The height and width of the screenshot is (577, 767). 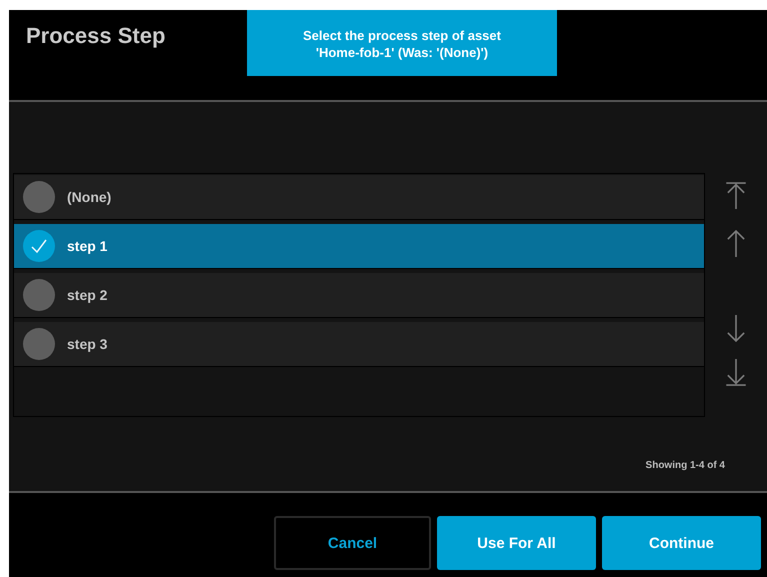 I want to click on prompt-banner: Select the process step of asset 'Home-fob-1' (Was: '(None)'), so click(x=402, y=43).